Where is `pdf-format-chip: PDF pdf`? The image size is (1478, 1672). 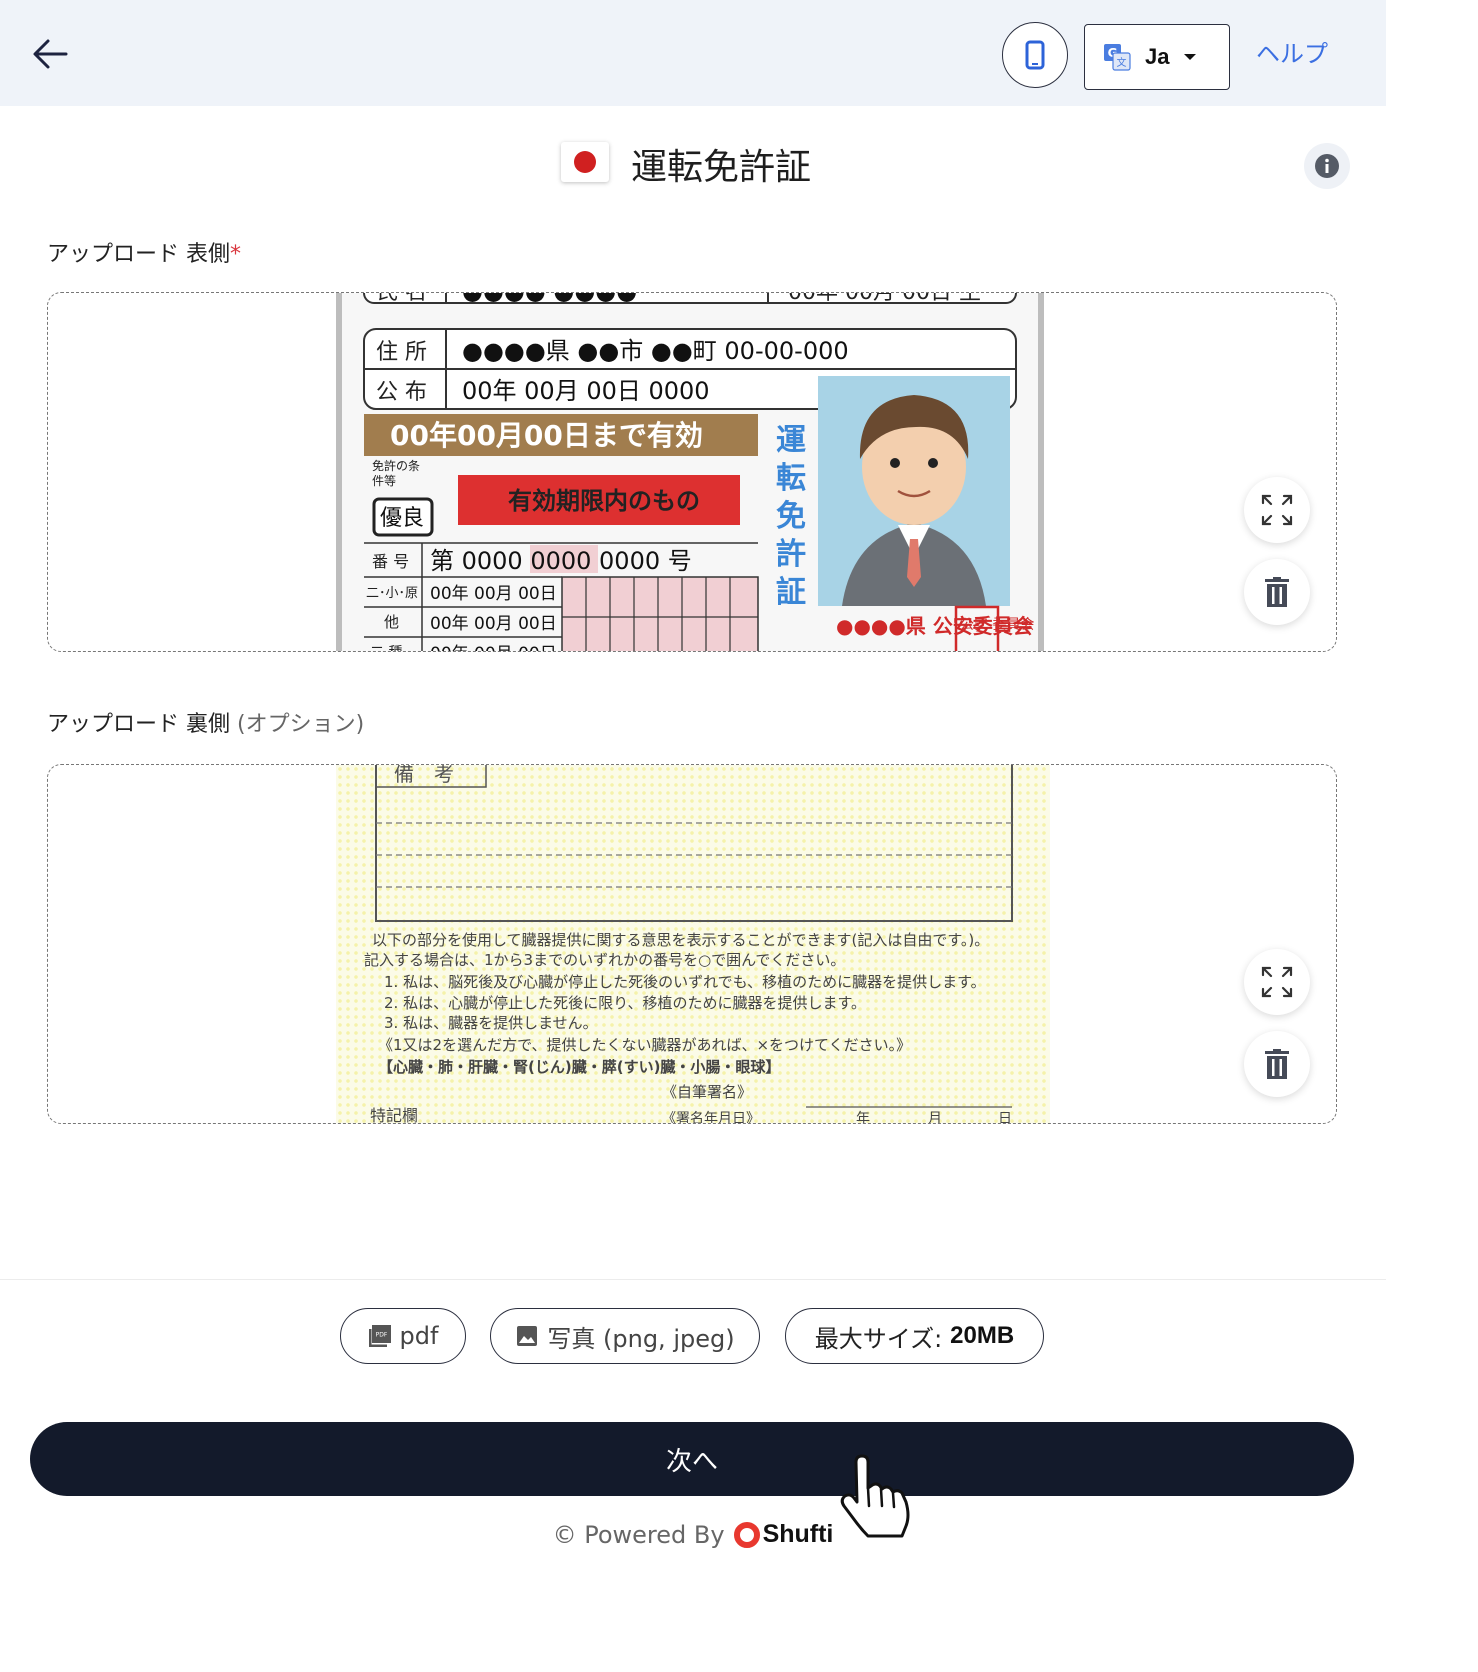
pdf-format-chip: PDF pdf is located at coordinates (403, 1336).